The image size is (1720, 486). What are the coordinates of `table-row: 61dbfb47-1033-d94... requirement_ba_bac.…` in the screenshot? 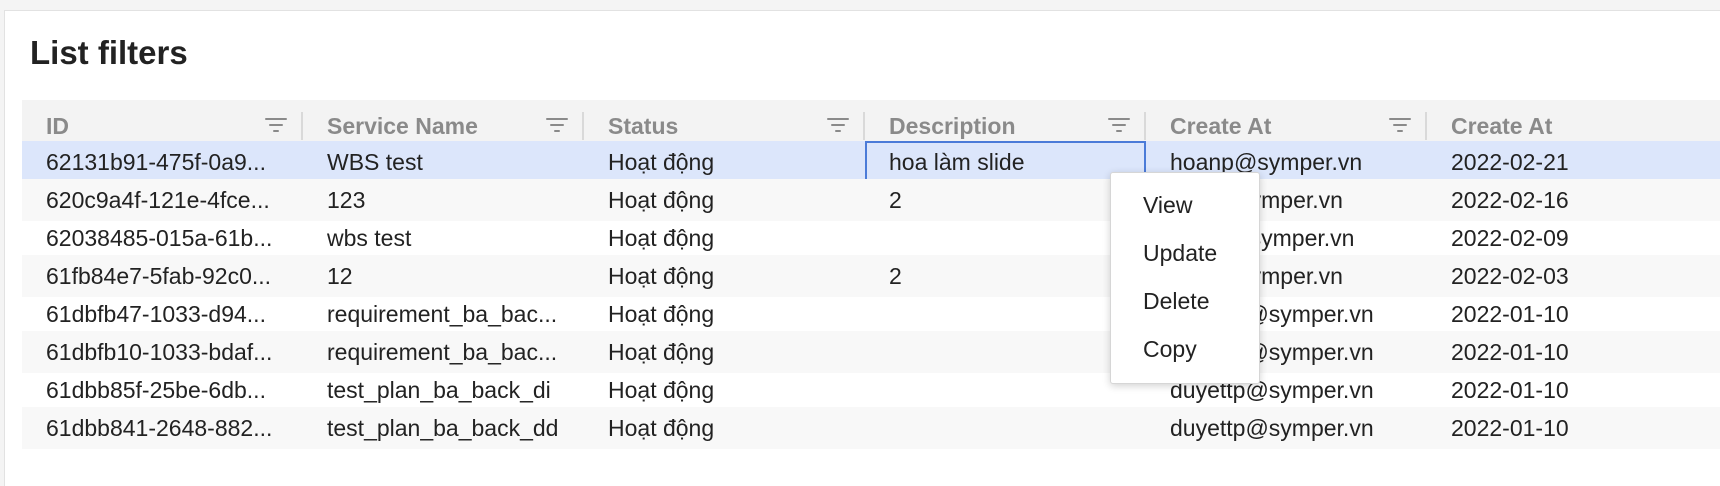 It's located at (871, 314).